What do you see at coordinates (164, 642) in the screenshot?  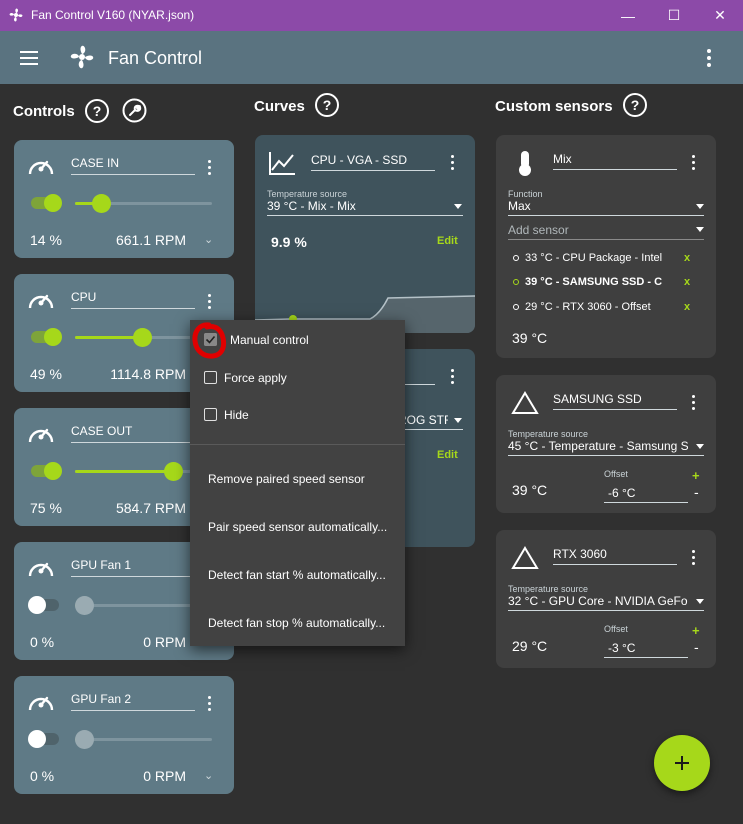 I see `fan-rpm: 0 RPM` at bounding box center [164, 642].